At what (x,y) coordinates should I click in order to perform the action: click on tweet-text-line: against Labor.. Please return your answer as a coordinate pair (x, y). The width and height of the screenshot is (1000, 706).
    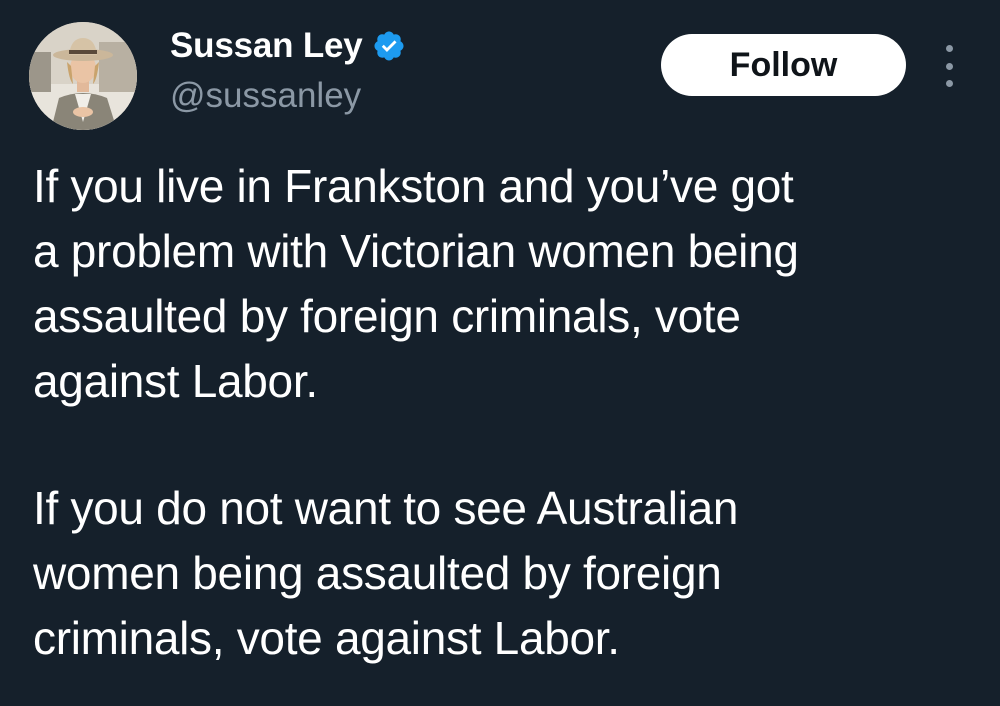
    Looking at the image, I should click on (175, 381).